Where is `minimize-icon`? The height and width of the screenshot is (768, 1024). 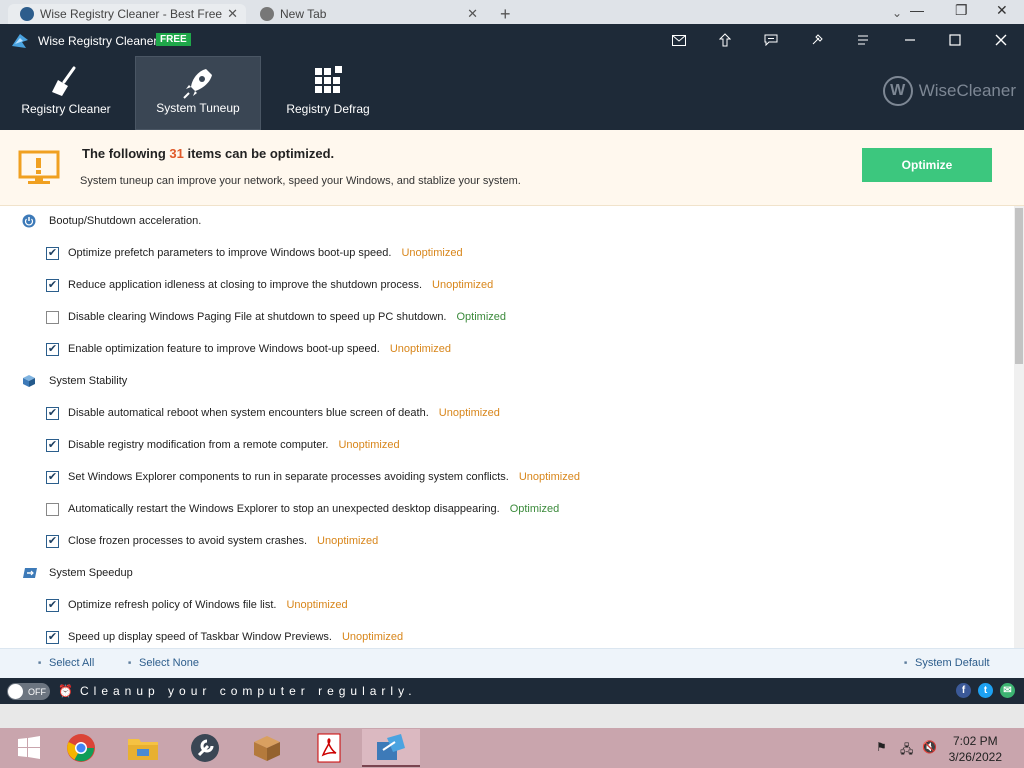
minimize-icon is located at coordinates (910, 40).